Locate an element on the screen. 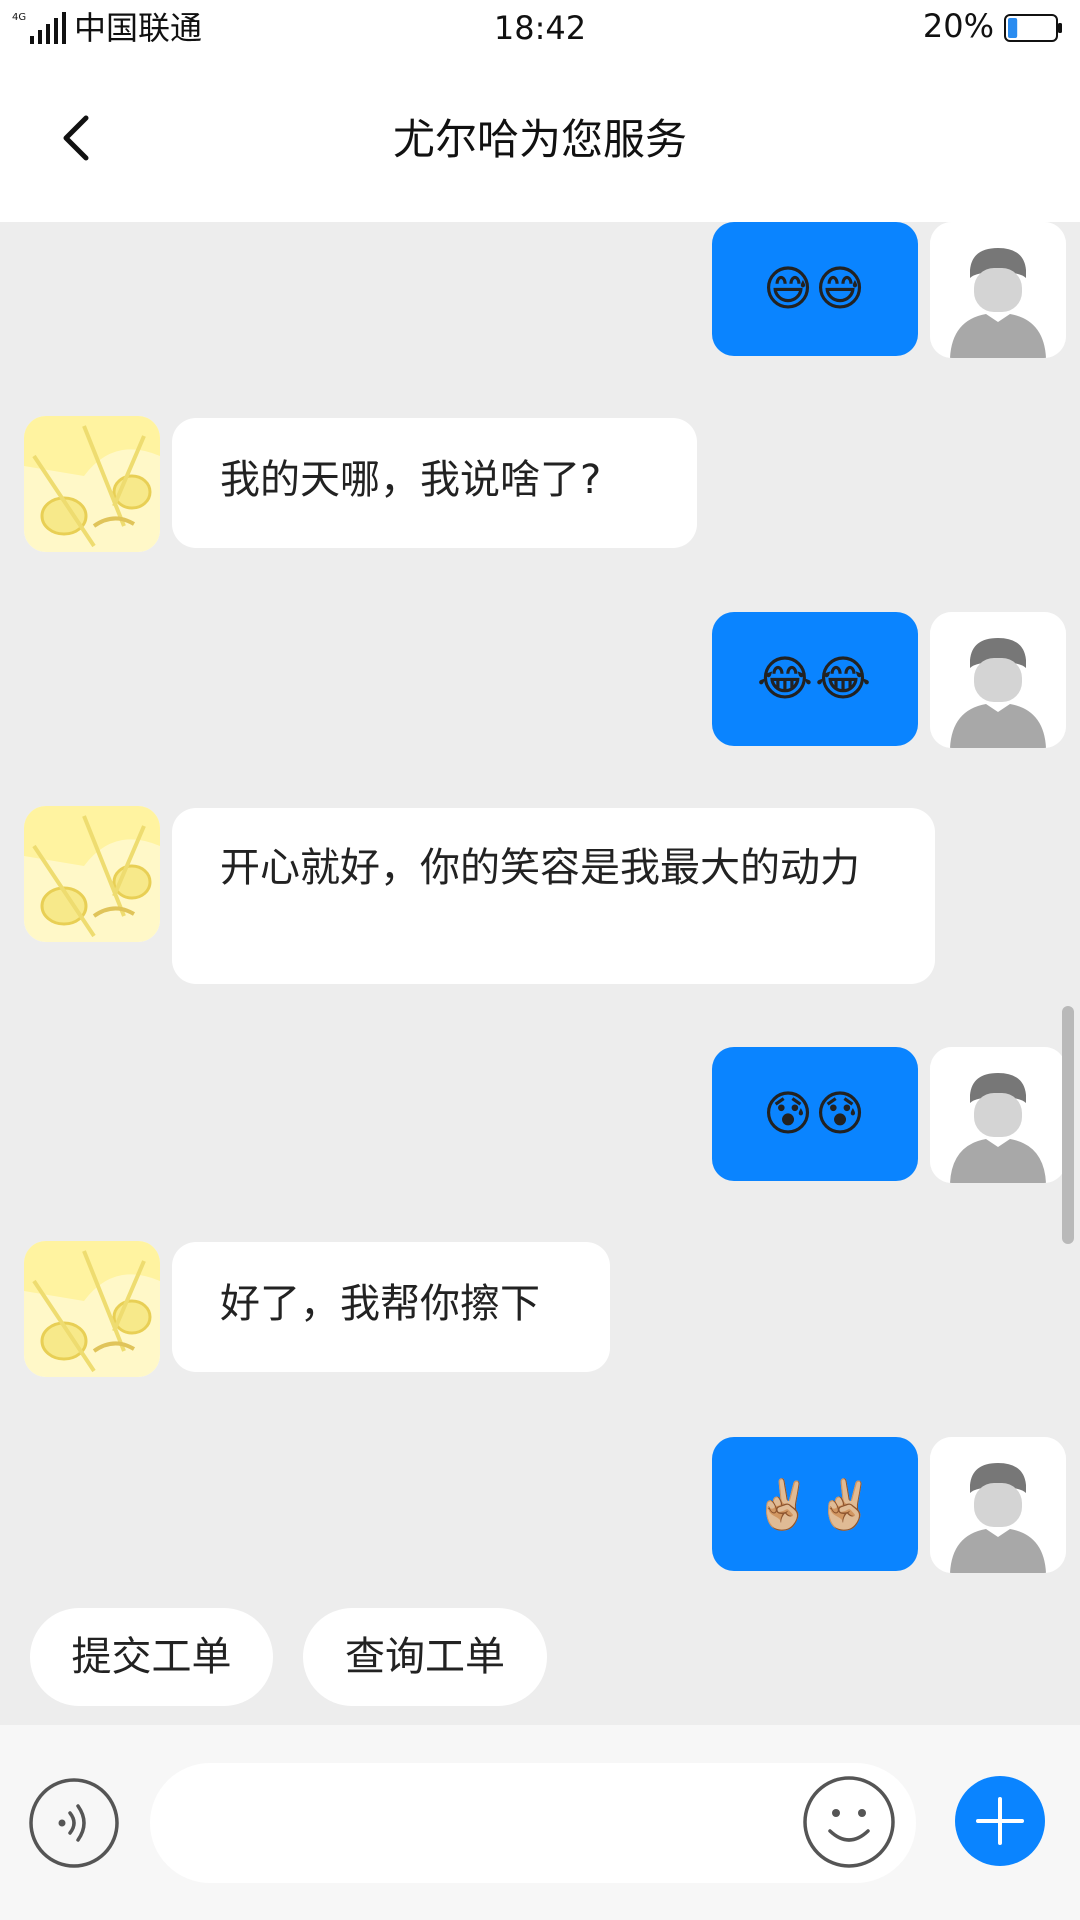  more-button is located at coordinates (1000, 1821).